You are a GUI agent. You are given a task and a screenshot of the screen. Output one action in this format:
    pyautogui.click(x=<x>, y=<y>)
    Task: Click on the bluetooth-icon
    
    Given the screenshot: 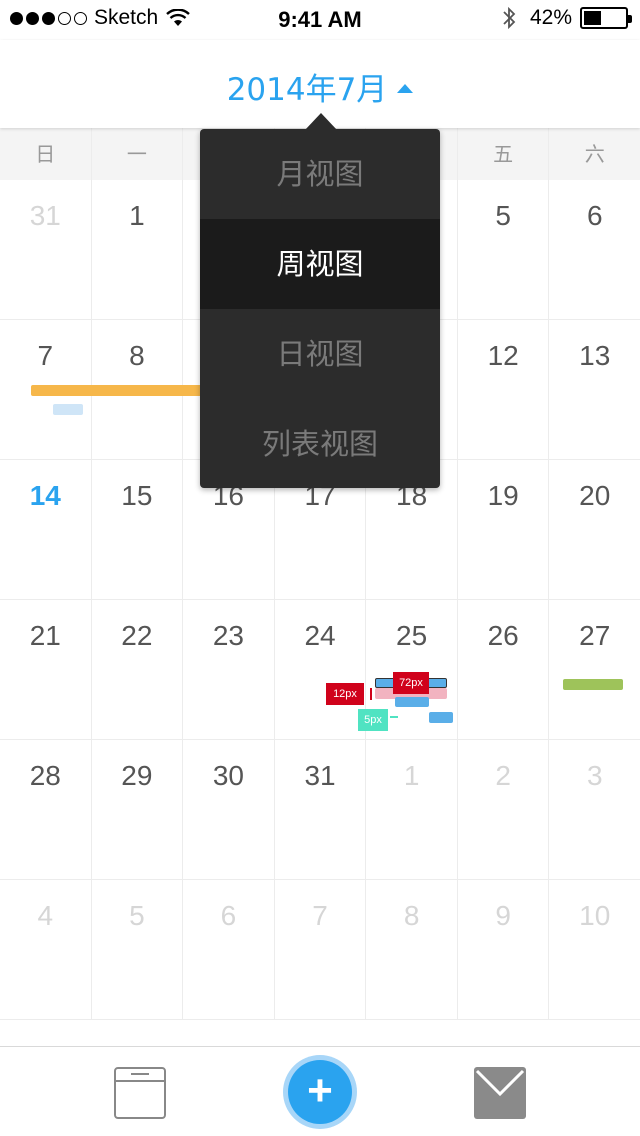 What is the action you would take?
    pyautogui.click(x=509, y=18)
    